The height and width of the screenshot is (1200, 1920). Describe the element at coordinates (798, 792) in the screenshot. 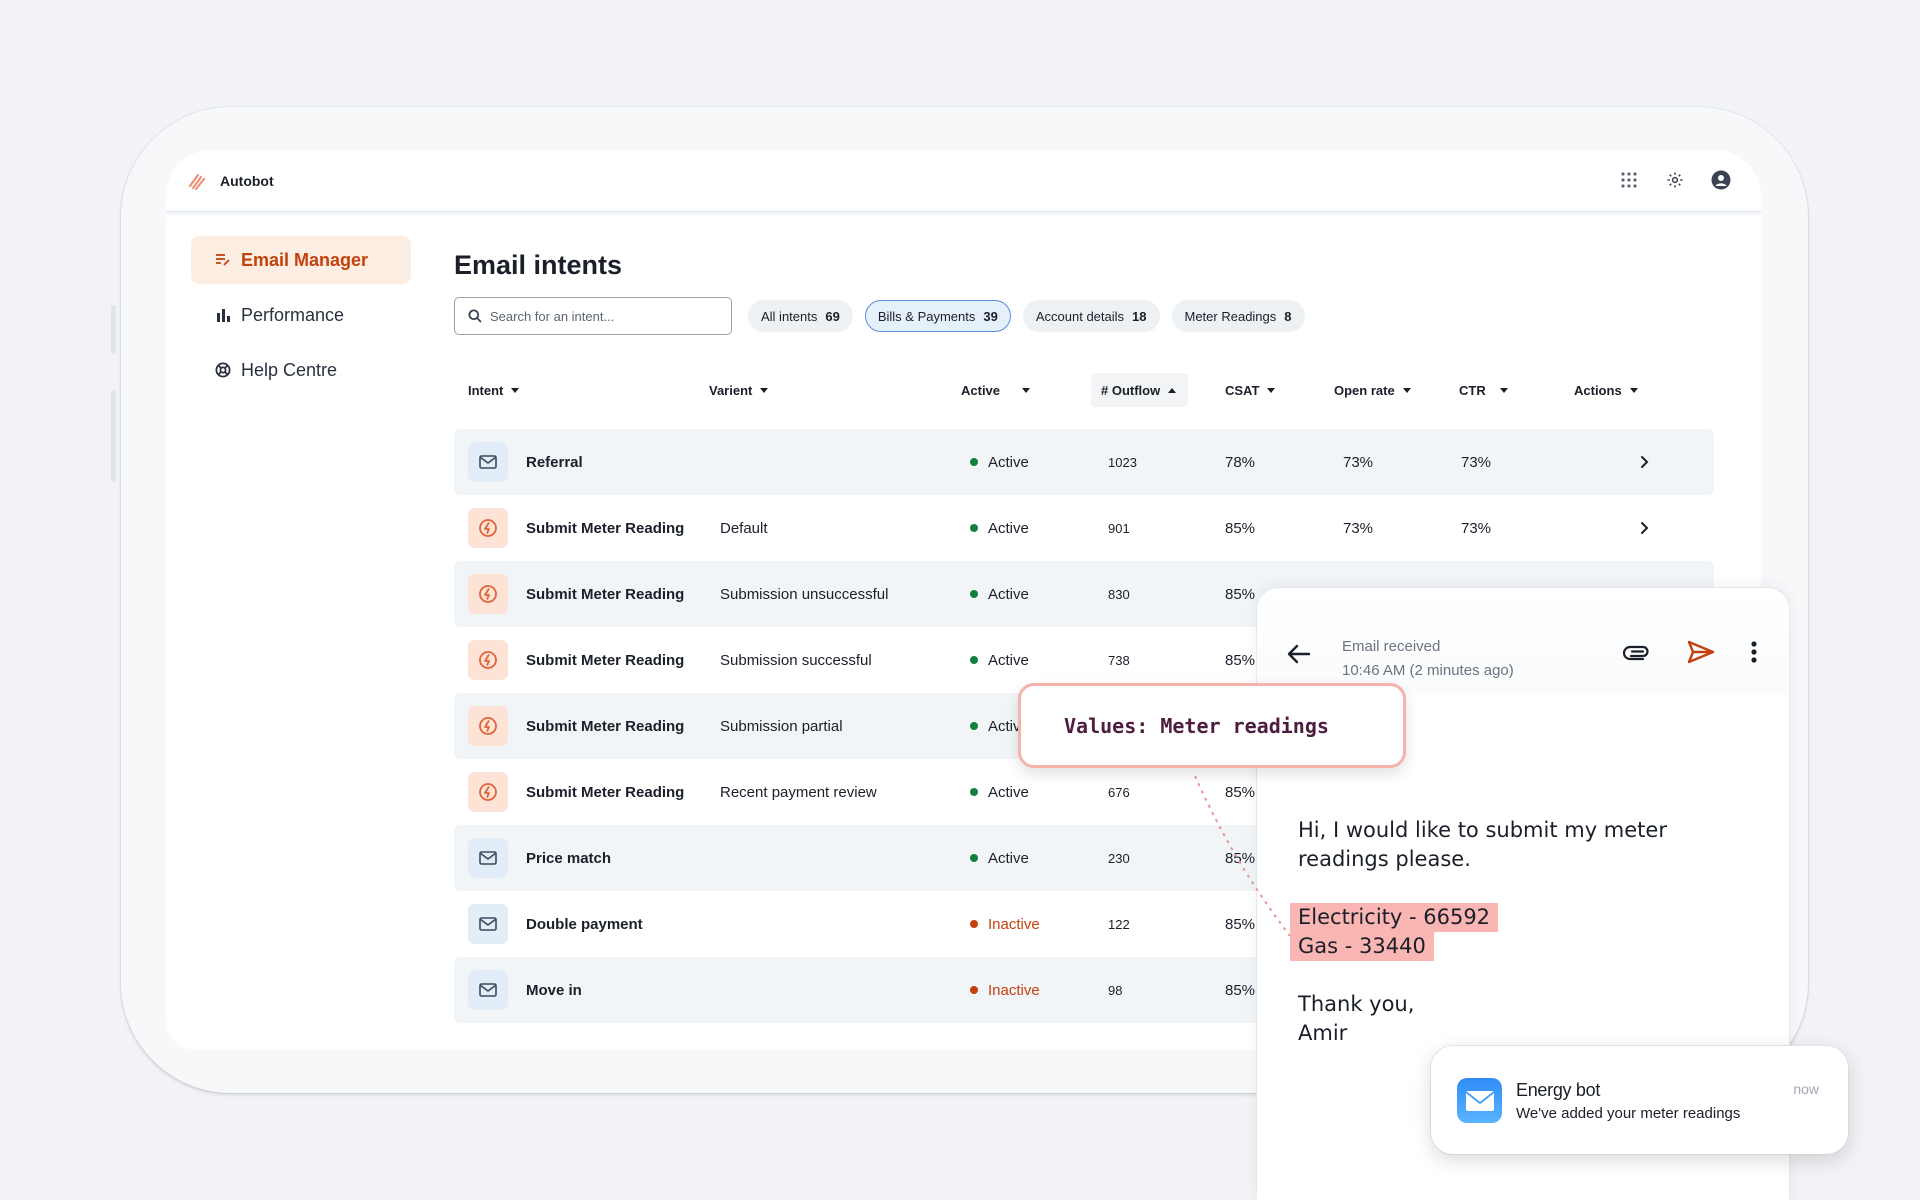

I see `variant-name: Recent payment review` at that location.